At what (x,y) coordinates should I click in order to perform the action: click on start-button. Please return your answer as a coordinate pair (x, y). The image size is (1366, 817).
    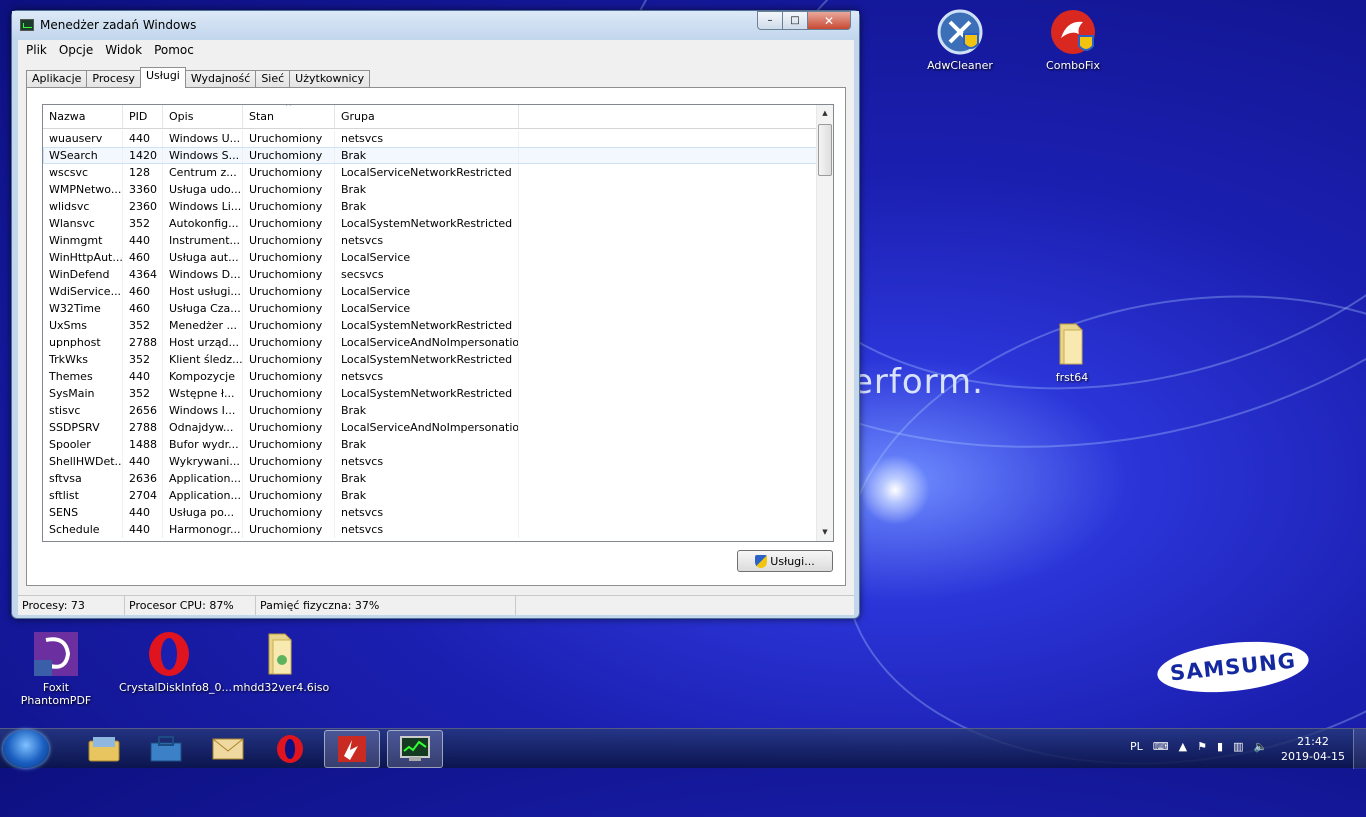
    Looking at the image, I should click on (26, 749).